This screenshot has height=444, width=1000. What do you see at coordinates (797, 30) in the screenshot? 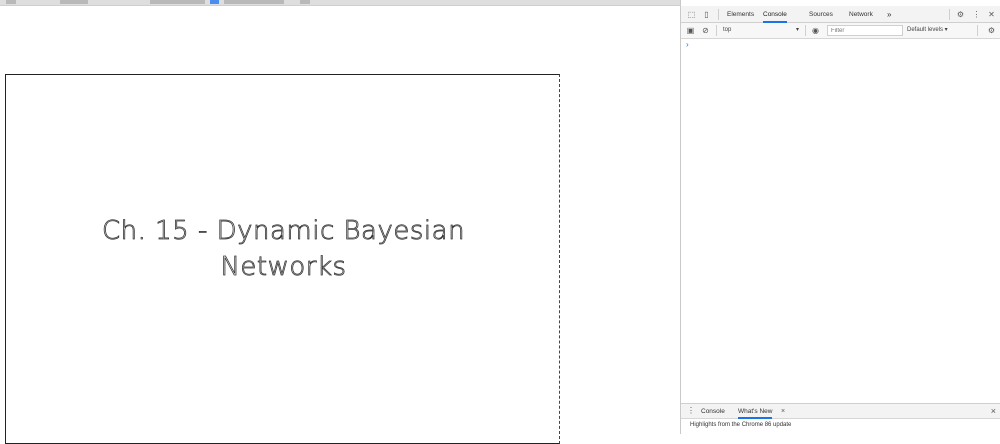
I see `chevron-down-icon: ▾` at bounding box center [797, 30].